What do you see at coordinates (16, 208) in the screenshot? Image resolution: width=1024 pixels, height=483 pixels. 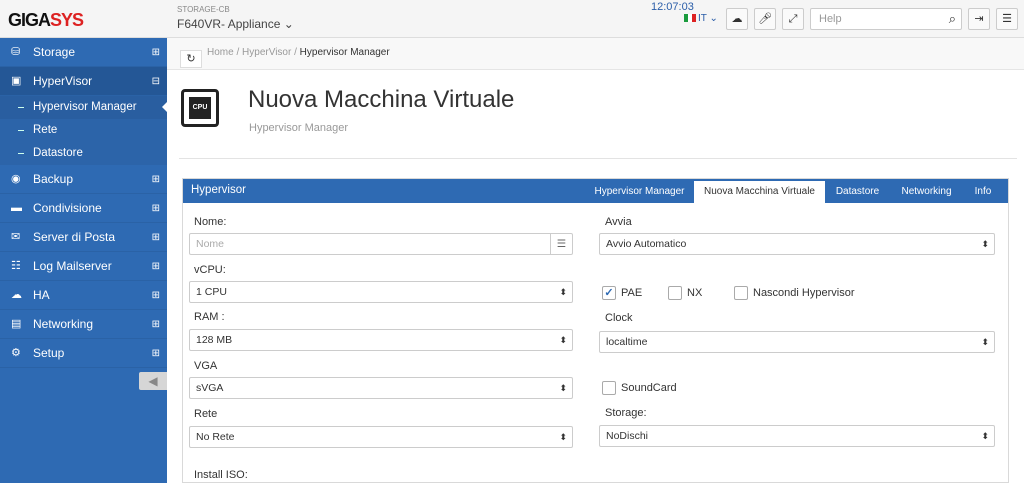 I see `folder-icon: ▬` at bounding box center [16, 208].